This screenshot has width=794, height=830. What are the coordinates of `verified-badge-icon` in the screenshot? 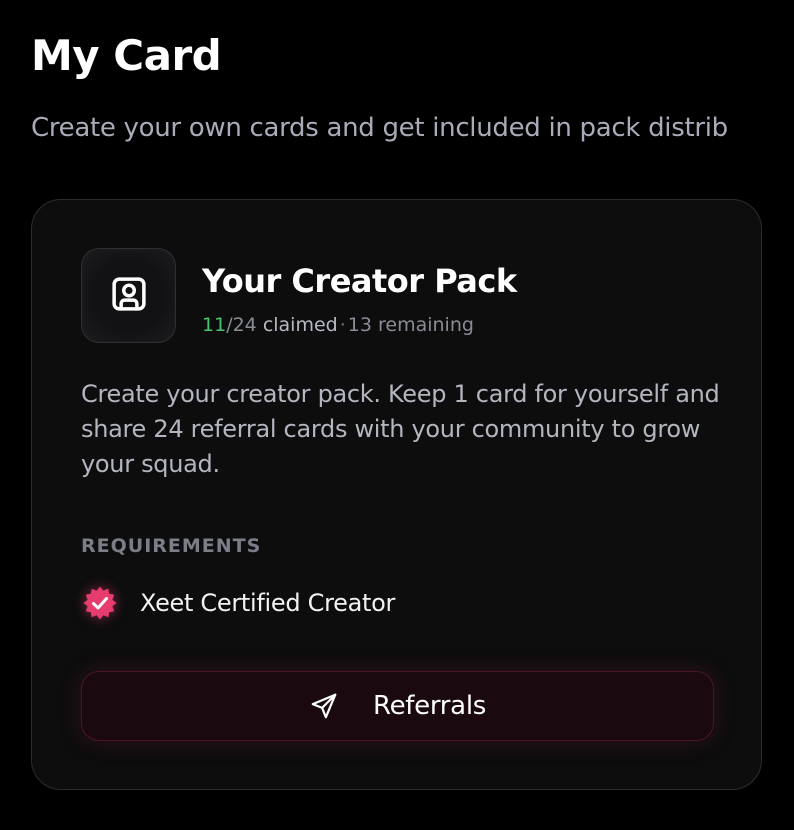 It's located at (100, 603).